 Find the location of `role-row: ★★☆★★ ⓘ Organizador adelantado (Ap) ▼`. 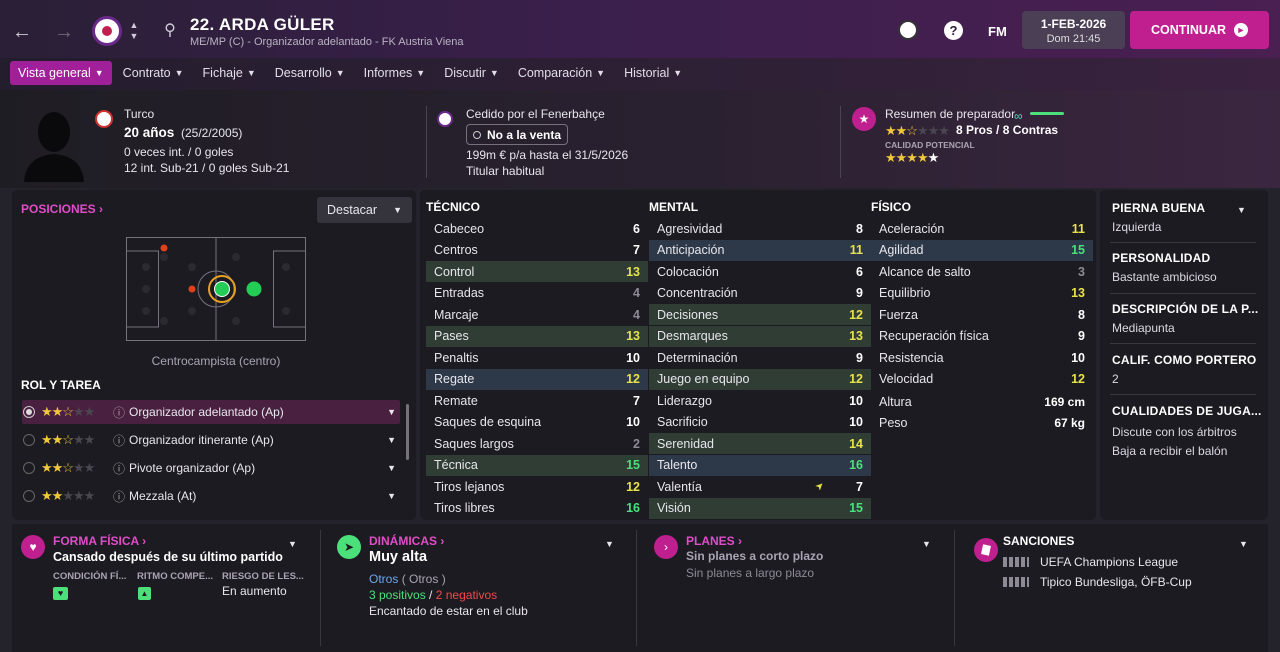

role-row: ★★☆★★ ⓘ Organizador adelantado (Ap) ▼ is located at coordinates (211, 412).